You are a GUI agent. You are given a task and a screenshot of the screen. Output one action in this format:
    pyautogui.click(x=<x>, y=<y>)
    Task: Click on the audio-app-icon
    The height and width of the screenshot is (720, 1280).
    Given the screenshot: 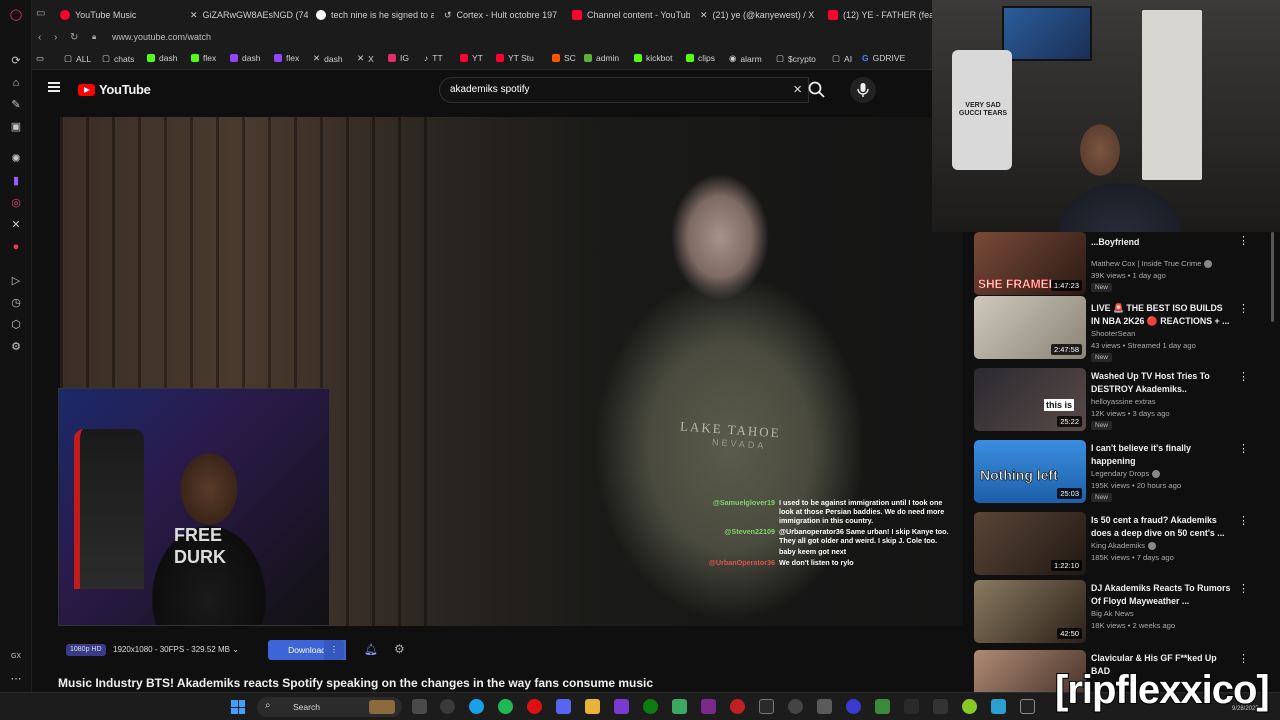 What is the action you would take?
    pyautogui.click(x=940, y=706)
    